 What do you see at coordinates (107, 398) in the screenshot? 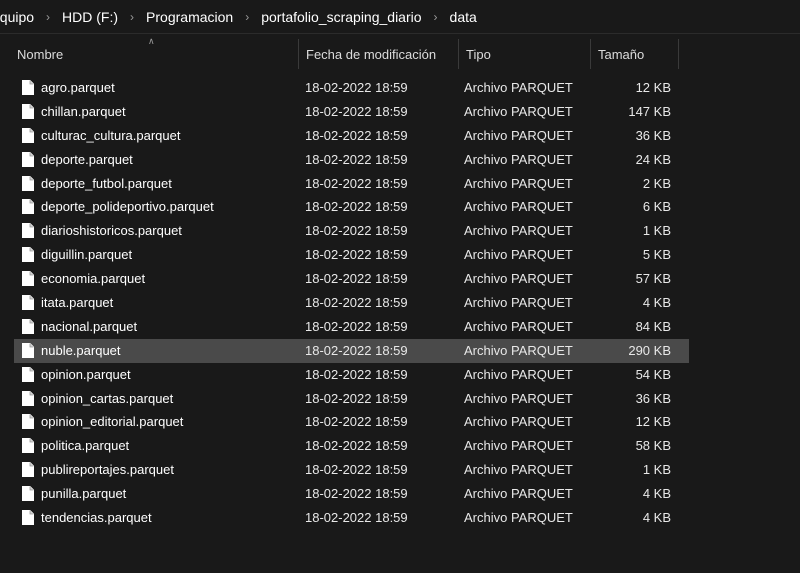
I see `file-name: opinion_cartas.parquet` at bounding box center [107, 398].